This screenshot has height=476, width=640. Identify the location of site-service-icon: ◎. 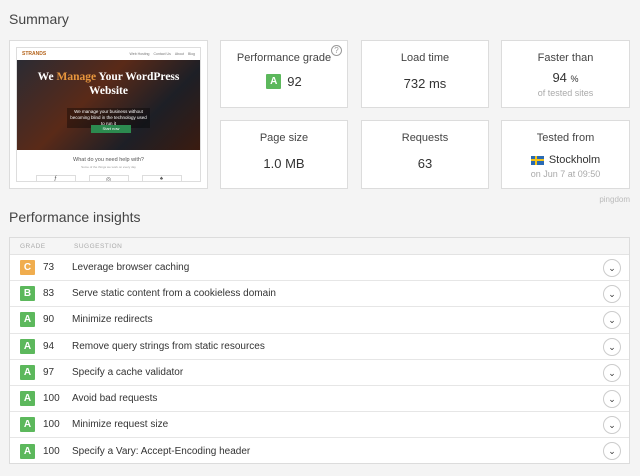
(108, 178).